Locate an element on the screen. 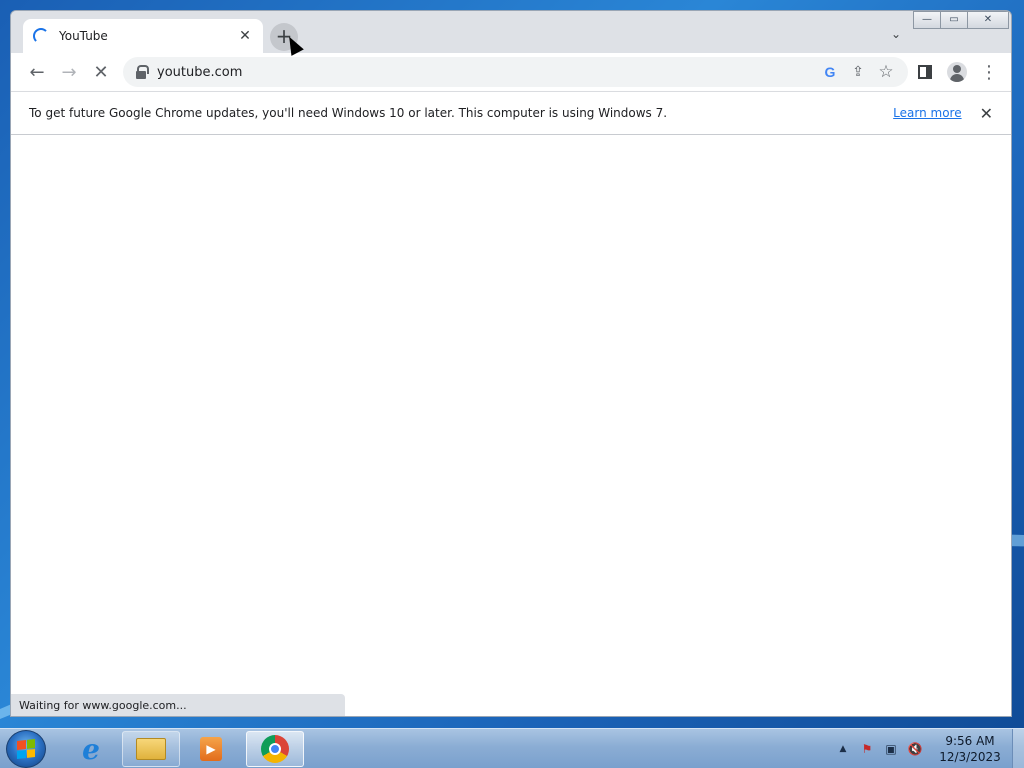 Image resolution: width=1024 pixels, height=768 pixels. profile-button is located at coordinates (957, 72).